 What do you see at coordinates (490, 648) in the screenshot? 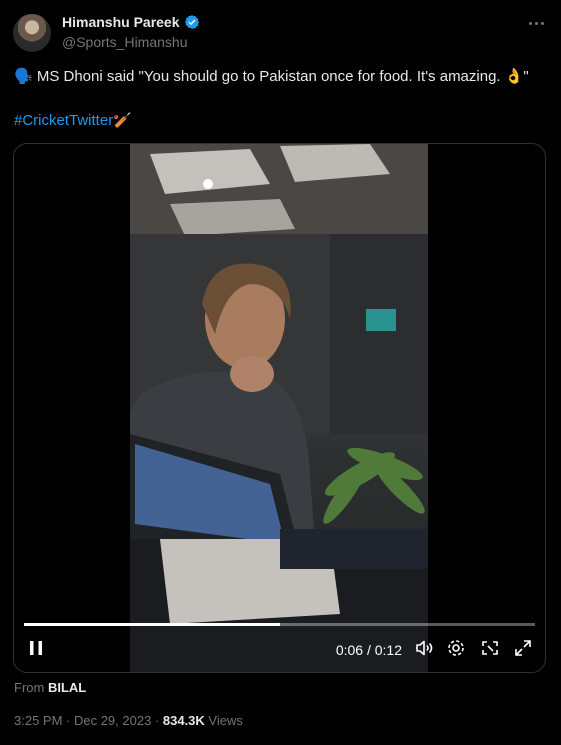
I see `pip-icon` at bounding box center [490, 648].